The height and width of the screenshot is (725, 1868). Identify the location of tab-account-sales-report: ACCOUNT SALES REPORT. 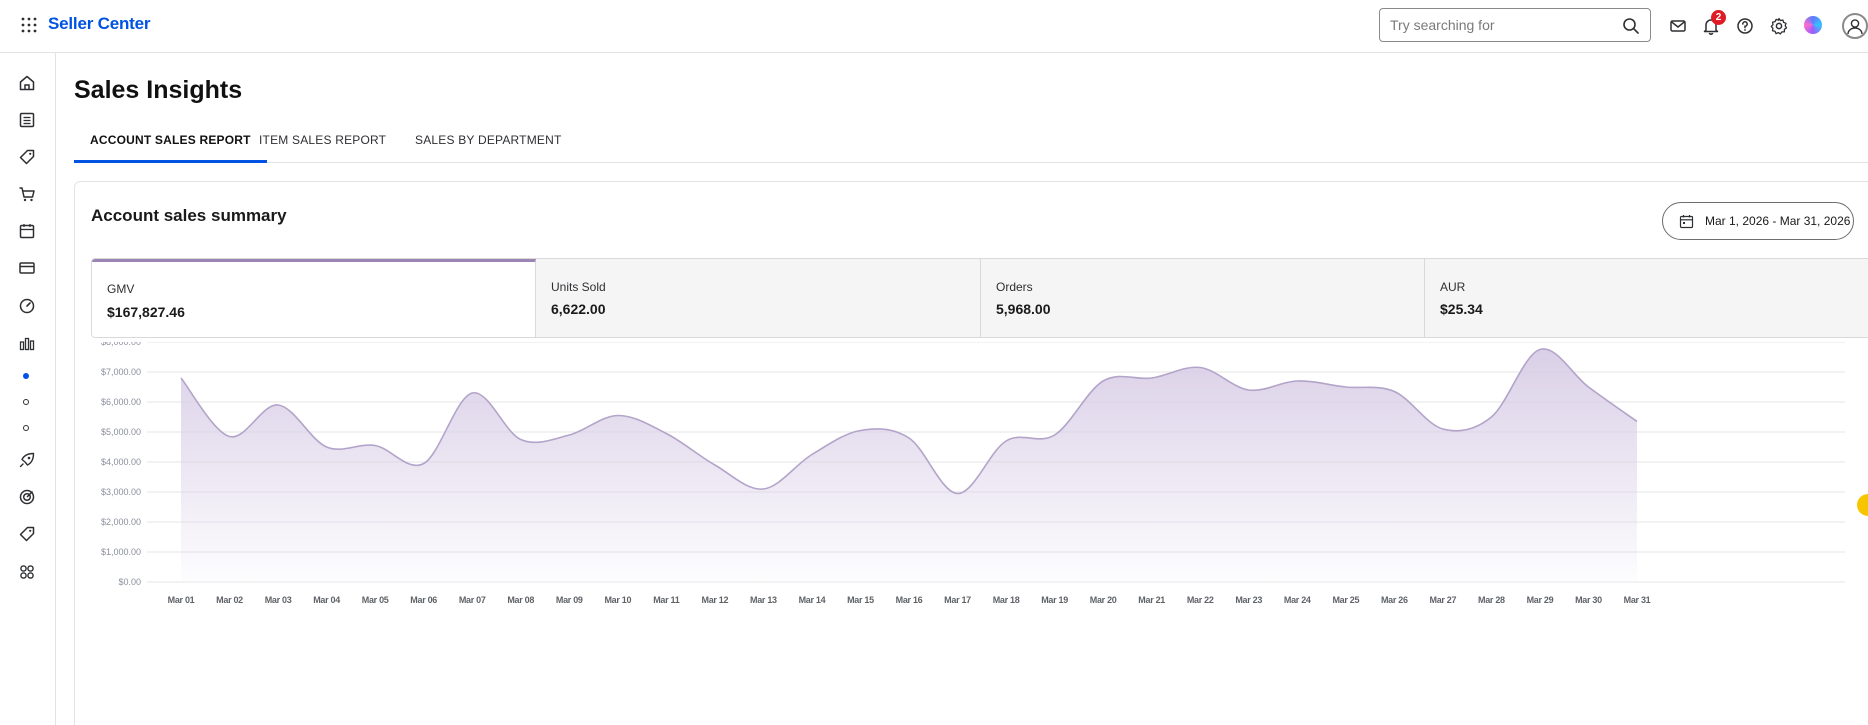
(170, 144).